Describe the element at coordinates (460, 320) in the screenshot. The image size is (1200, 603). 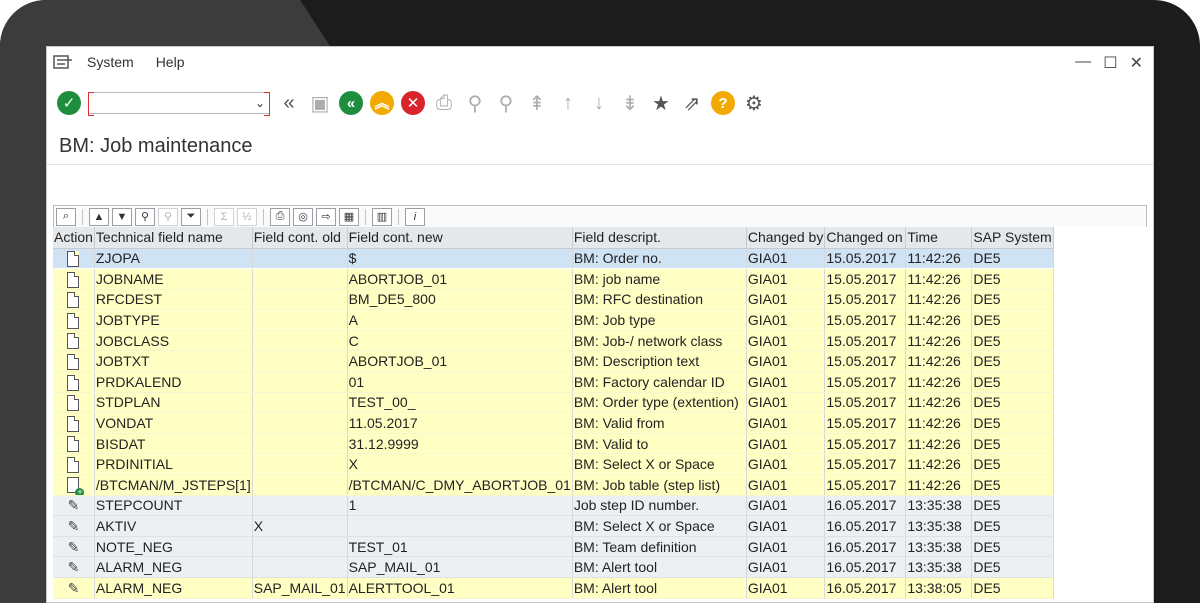
I see `new-value-cell: A` at that location.